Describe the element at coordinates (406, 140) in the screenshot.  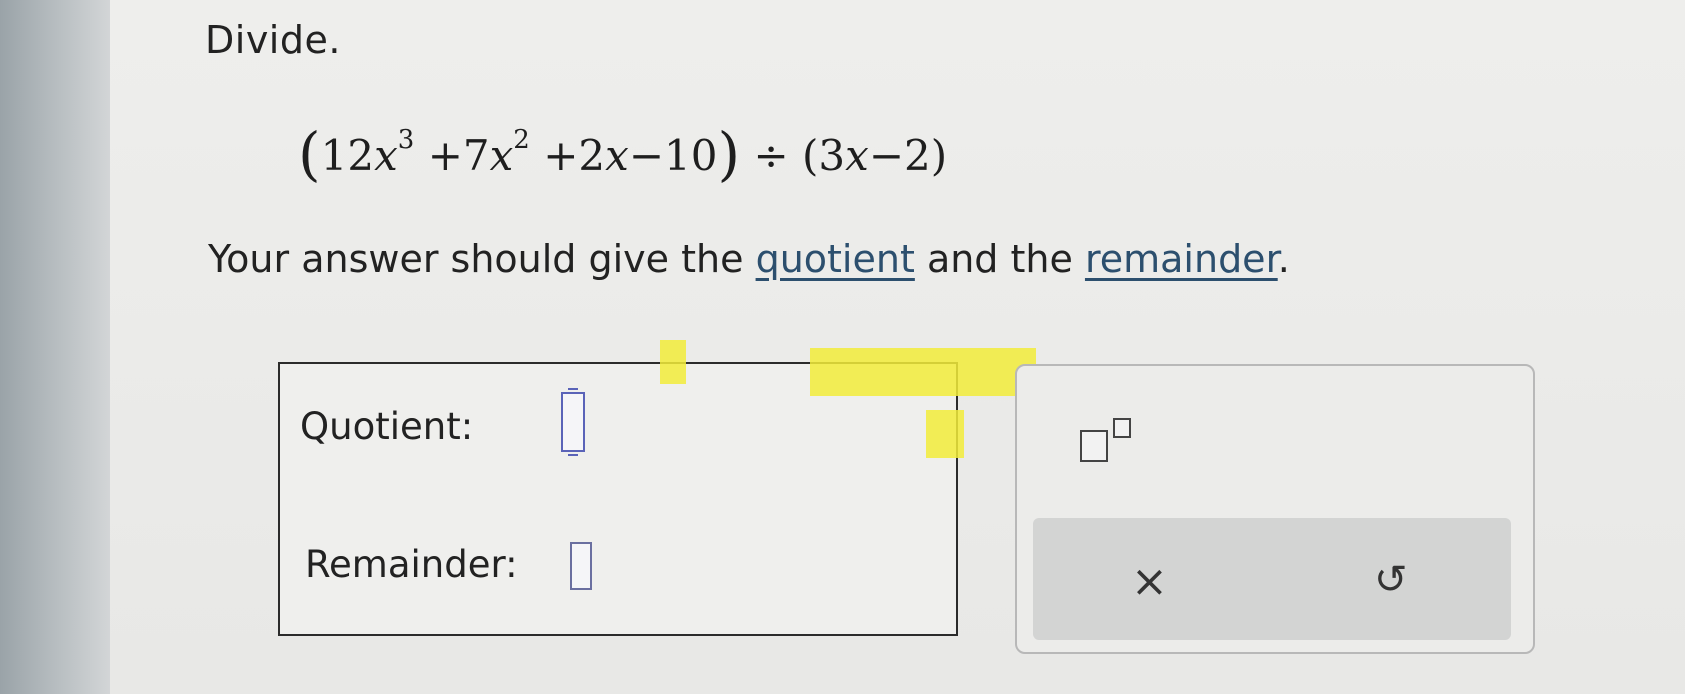
I see `exponent-3: 3` at that location.